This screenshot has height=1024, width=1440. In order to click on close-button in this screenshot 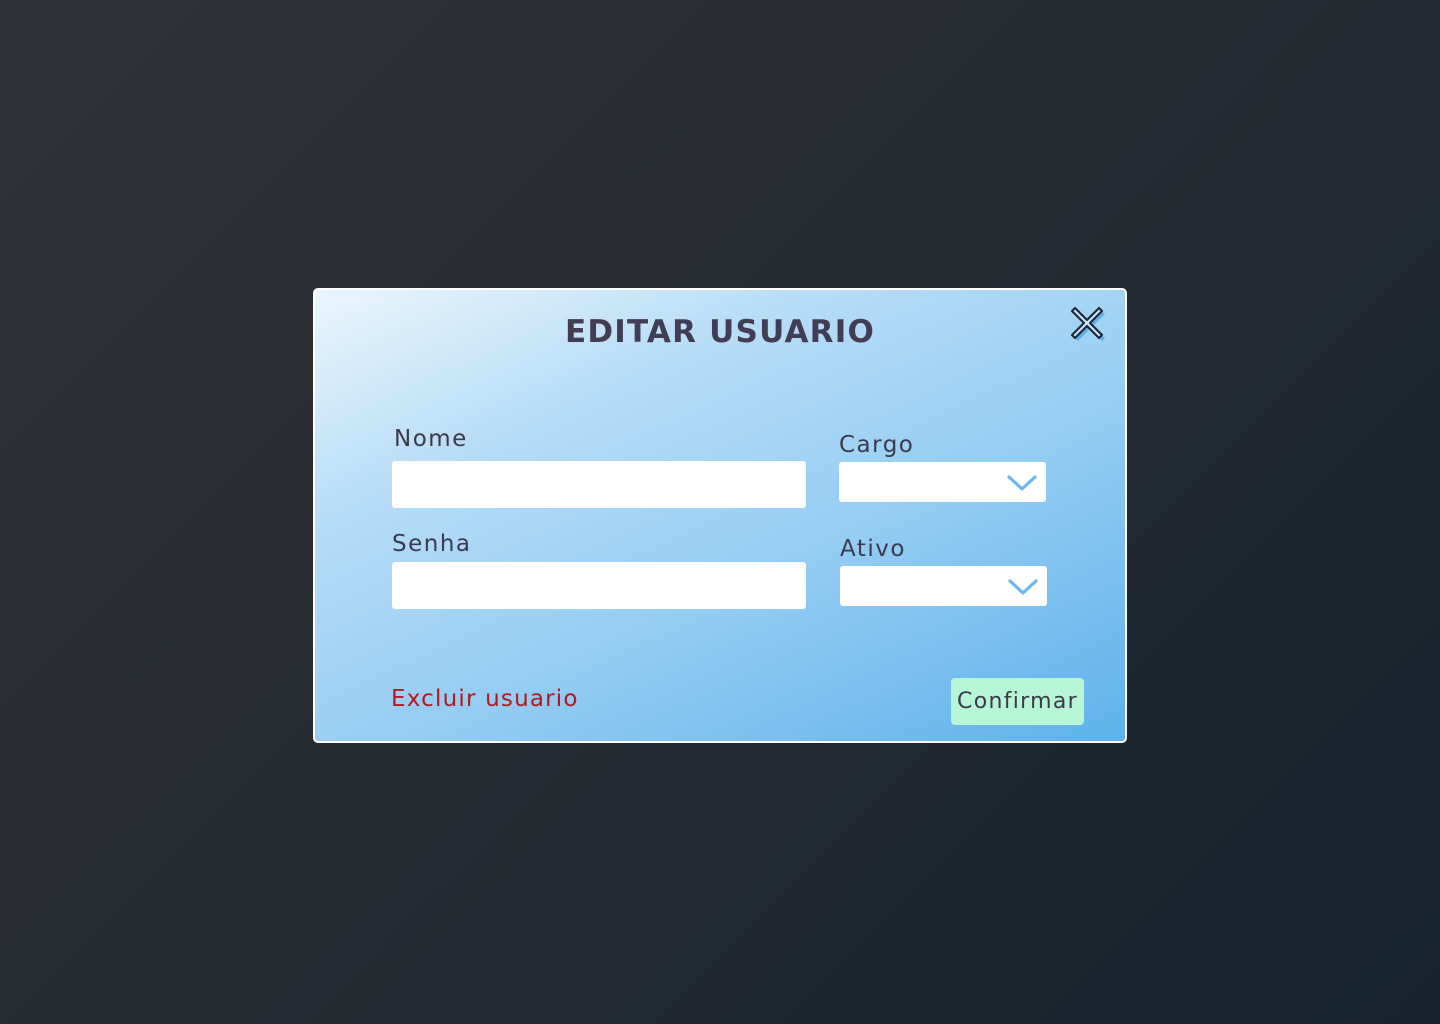, I will do `click(1089, 323)`.